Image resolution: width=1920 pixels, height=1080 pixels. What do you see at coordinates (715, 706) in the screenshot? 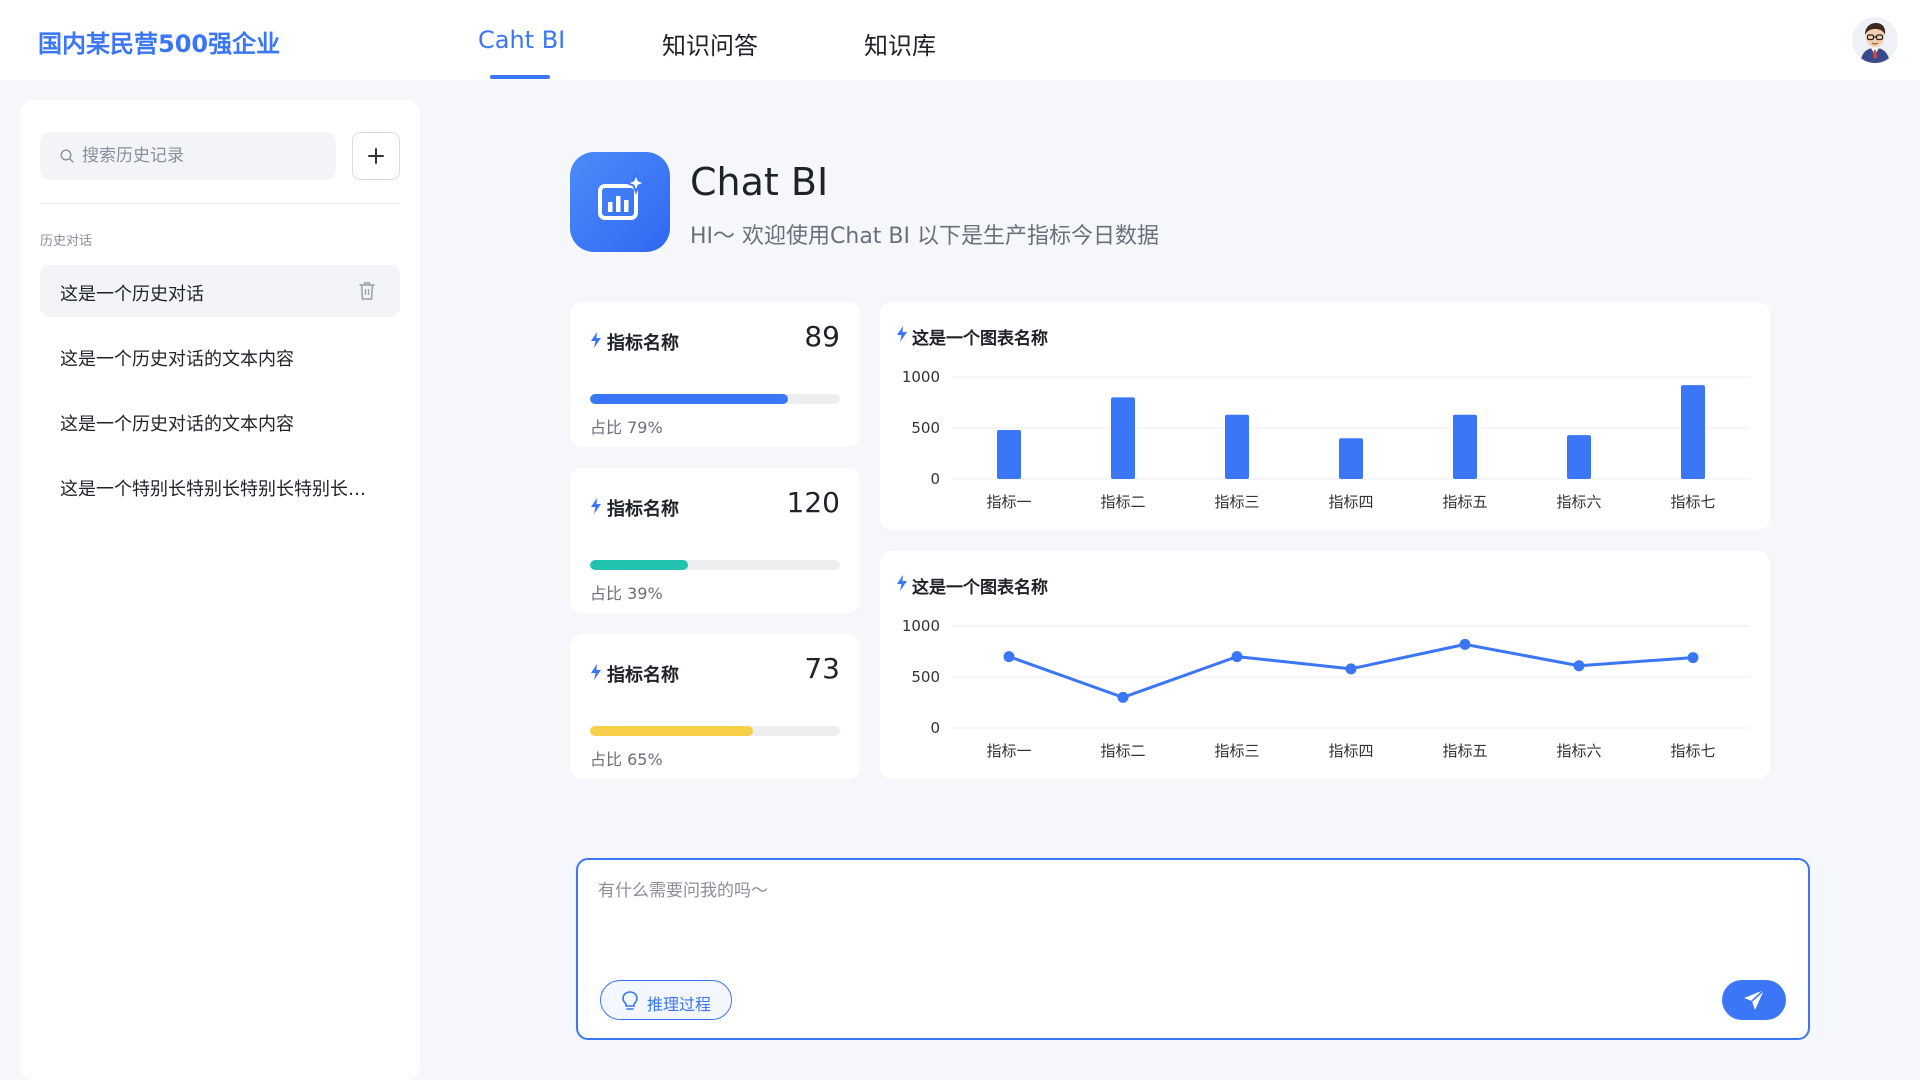
I see `metric-card: 指标名称 73 占比 65%` at bounding box center [715, 706].